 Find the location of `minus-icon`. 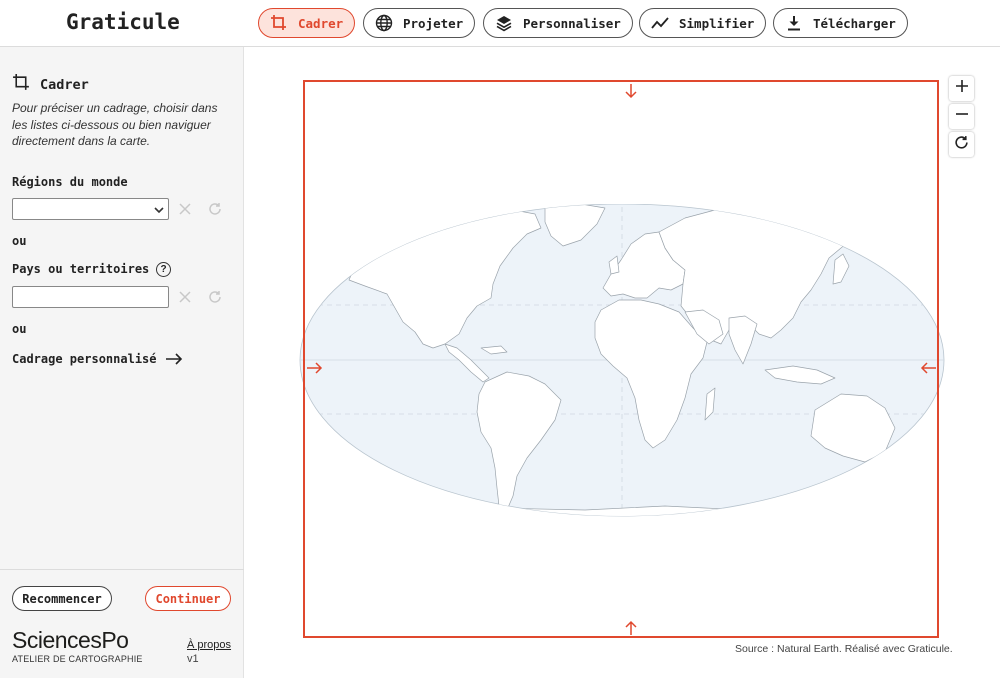

minus-icon is located at coordinates (962, 116).